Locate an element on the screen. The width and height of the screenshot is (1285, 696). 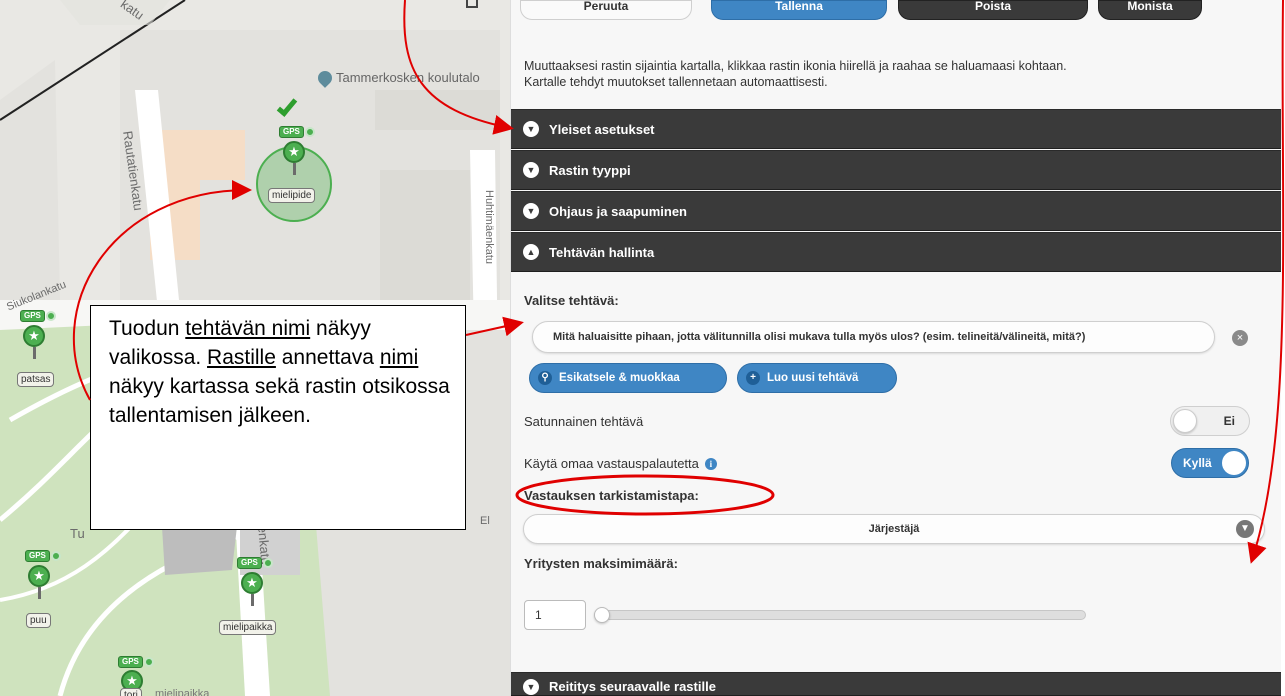
section-title: Tehtävän hallinta is located at coordinates (602, 252).